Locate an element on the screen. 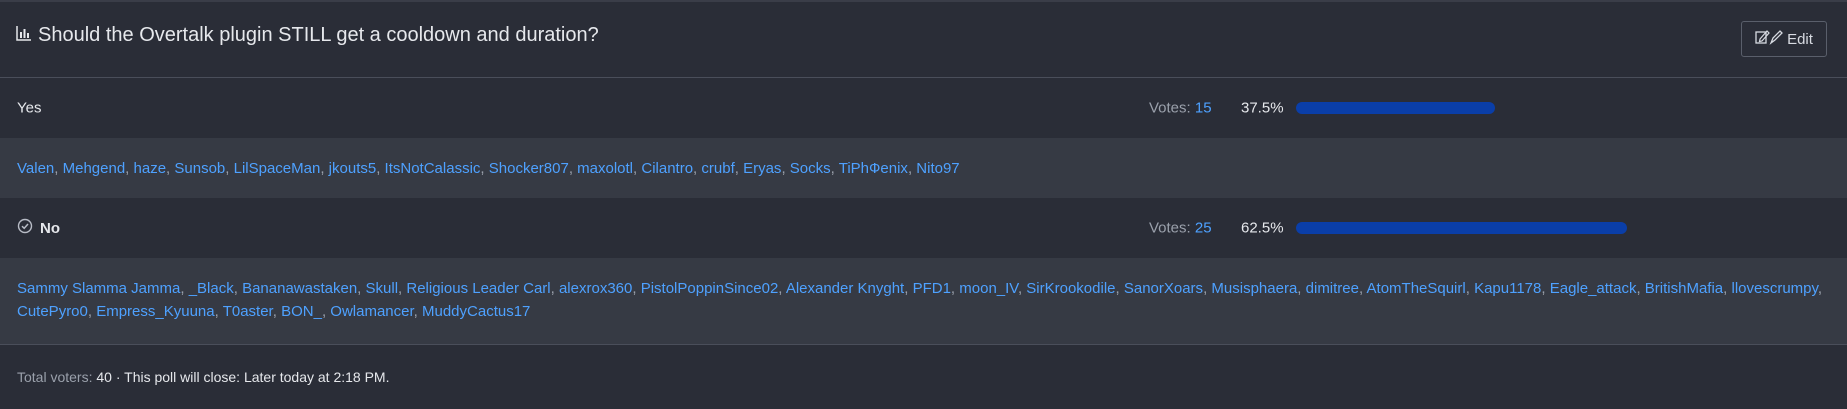 This screenshot has width=1847, height=409. option-label-text: Yes is located at coordinates (29, 108).